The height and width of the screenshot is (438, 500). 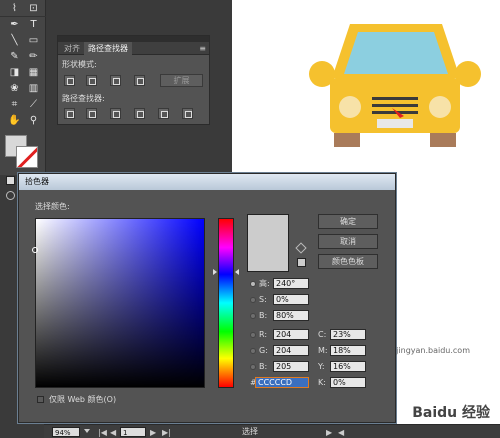 What do you see at coordinates (443, 140) in the screenshot?
I see `right-wheel` at bounding box center [443, 140].